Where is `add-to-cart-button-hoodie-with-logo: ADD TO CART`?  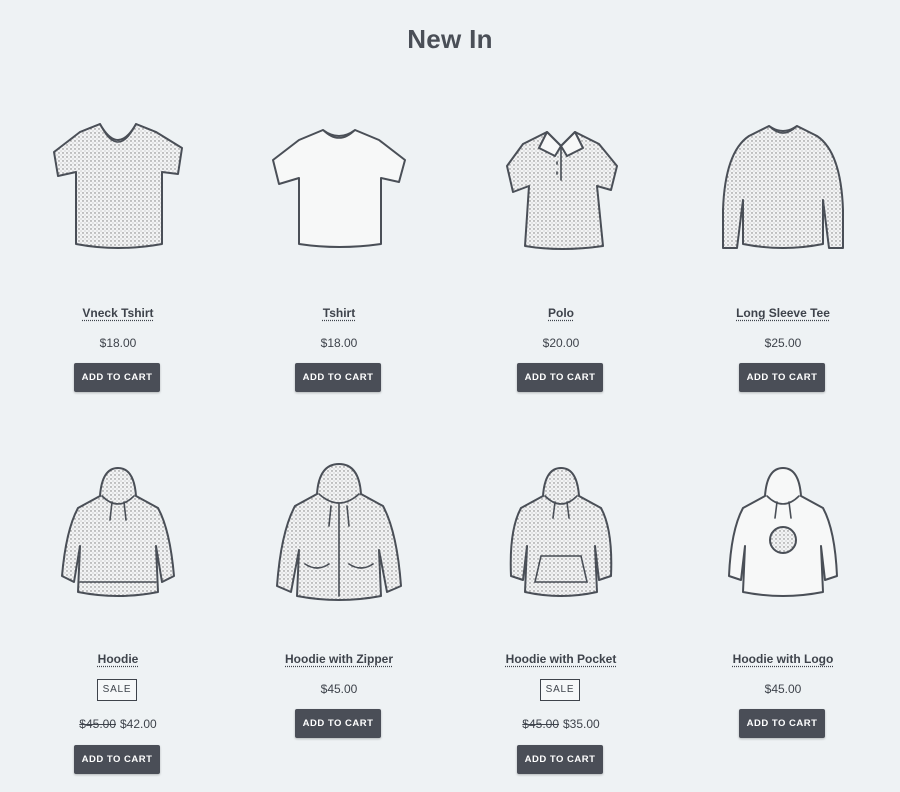 add-to-cart-button-hoodie-with-logo: ADD TO CART is located at coordinates (782, 723).